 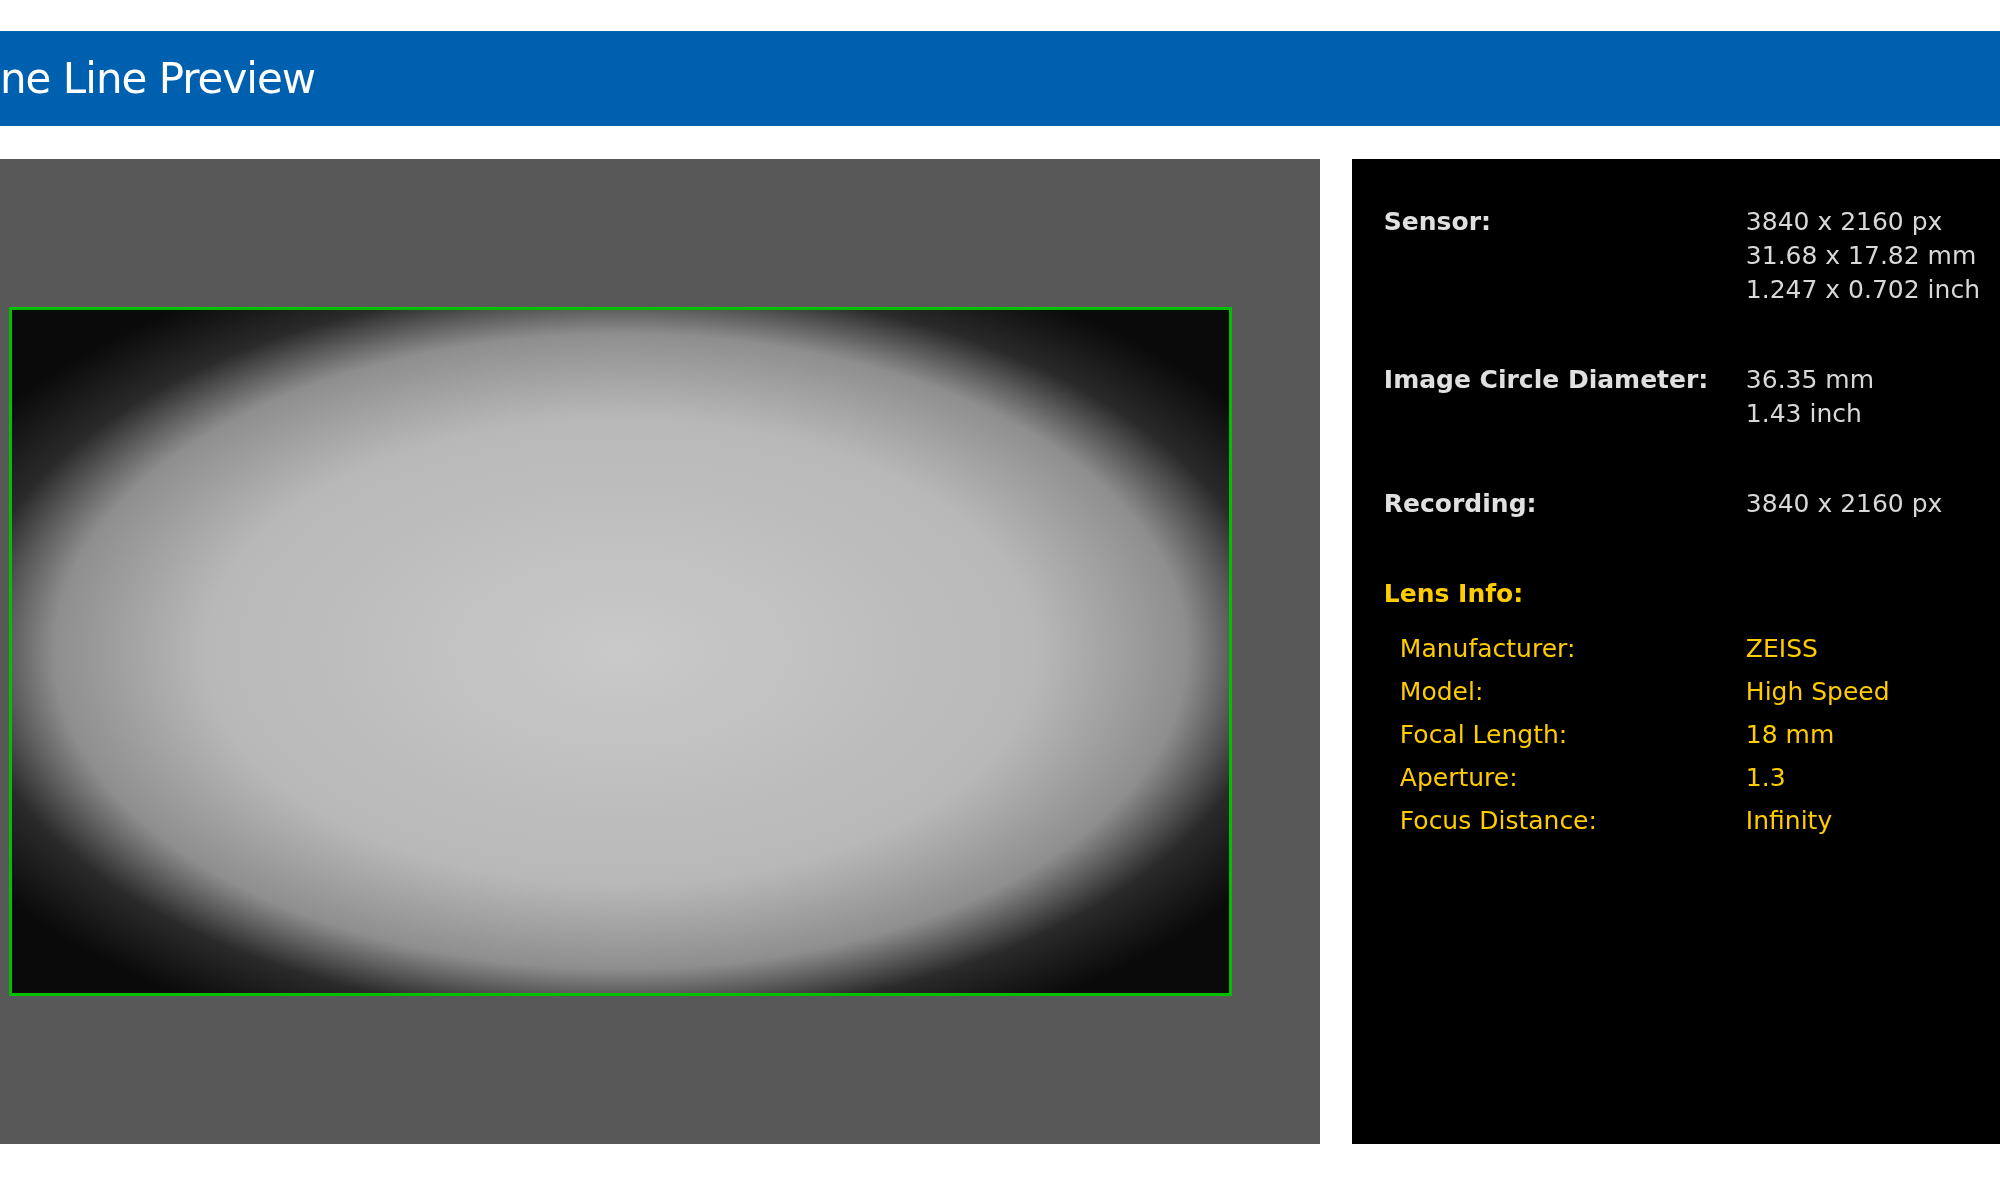 What do you see at coordinates (1804, 414) in the screenshot?
I see `spec-value: 1.43 inch` at bounding box center [1804, 414].